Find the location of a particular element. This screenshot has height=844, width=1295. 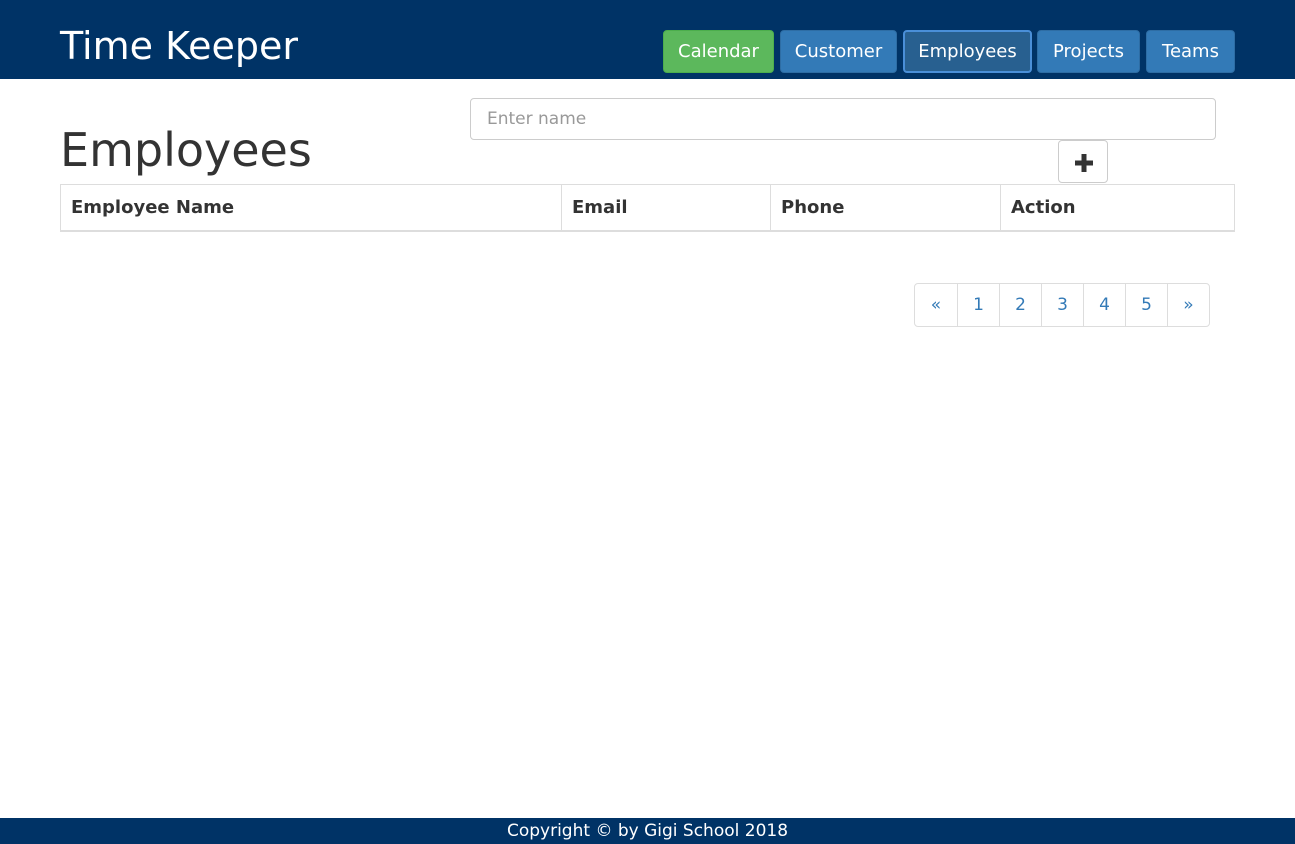

pagination-page-1: 1 is located at coordinates (978, 305).